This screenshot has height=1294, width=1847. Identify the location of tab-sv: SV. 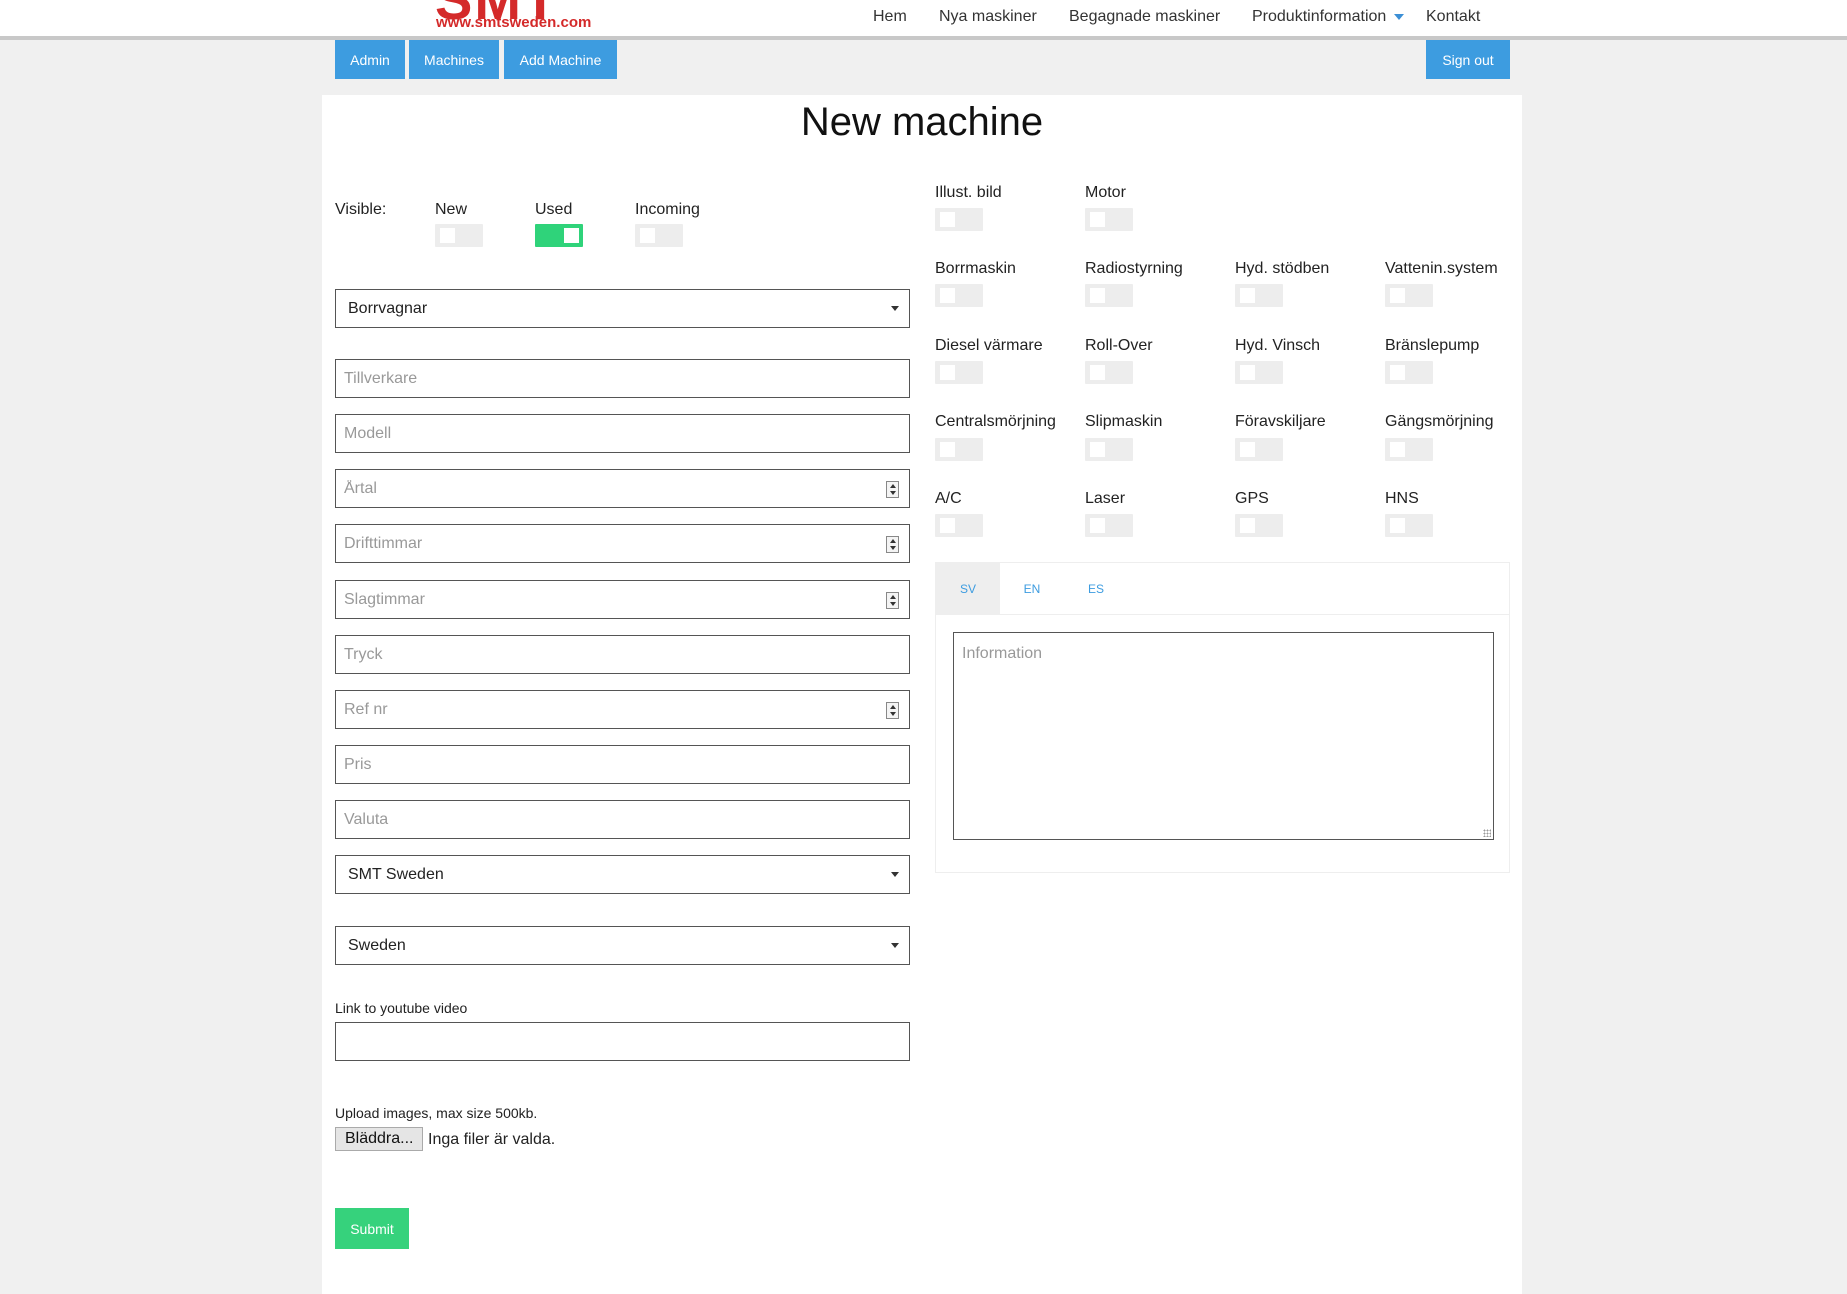
(968, 589).